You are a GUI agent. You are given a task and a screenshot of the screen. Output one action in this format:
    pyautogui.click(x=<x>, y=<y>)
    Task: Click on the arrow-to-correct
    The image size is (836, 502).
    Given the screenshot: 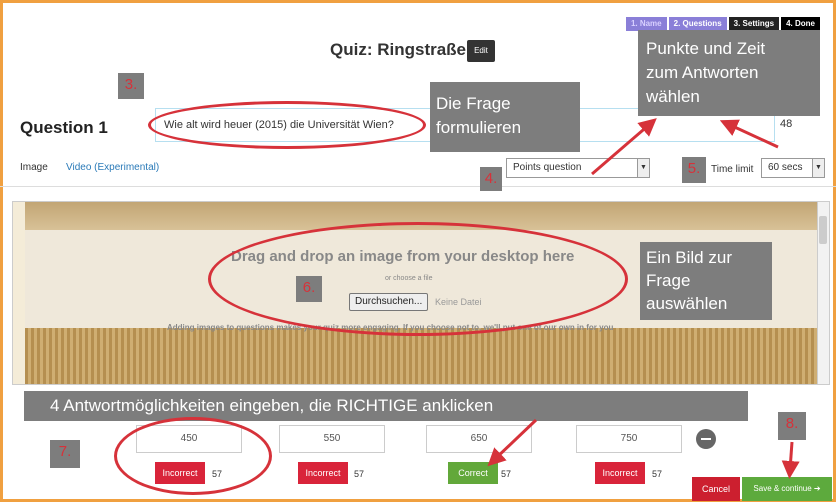 What is the action you would take?
    pyautogui.click(x=512, y=442)
    